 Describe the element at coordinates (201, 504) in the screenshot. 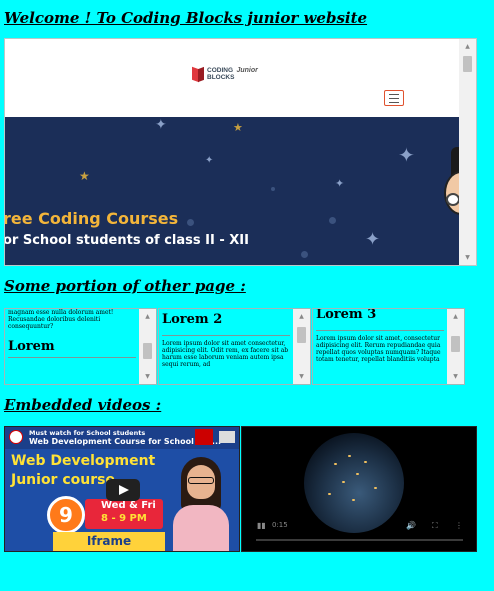

I see `presenter-image` at that location.